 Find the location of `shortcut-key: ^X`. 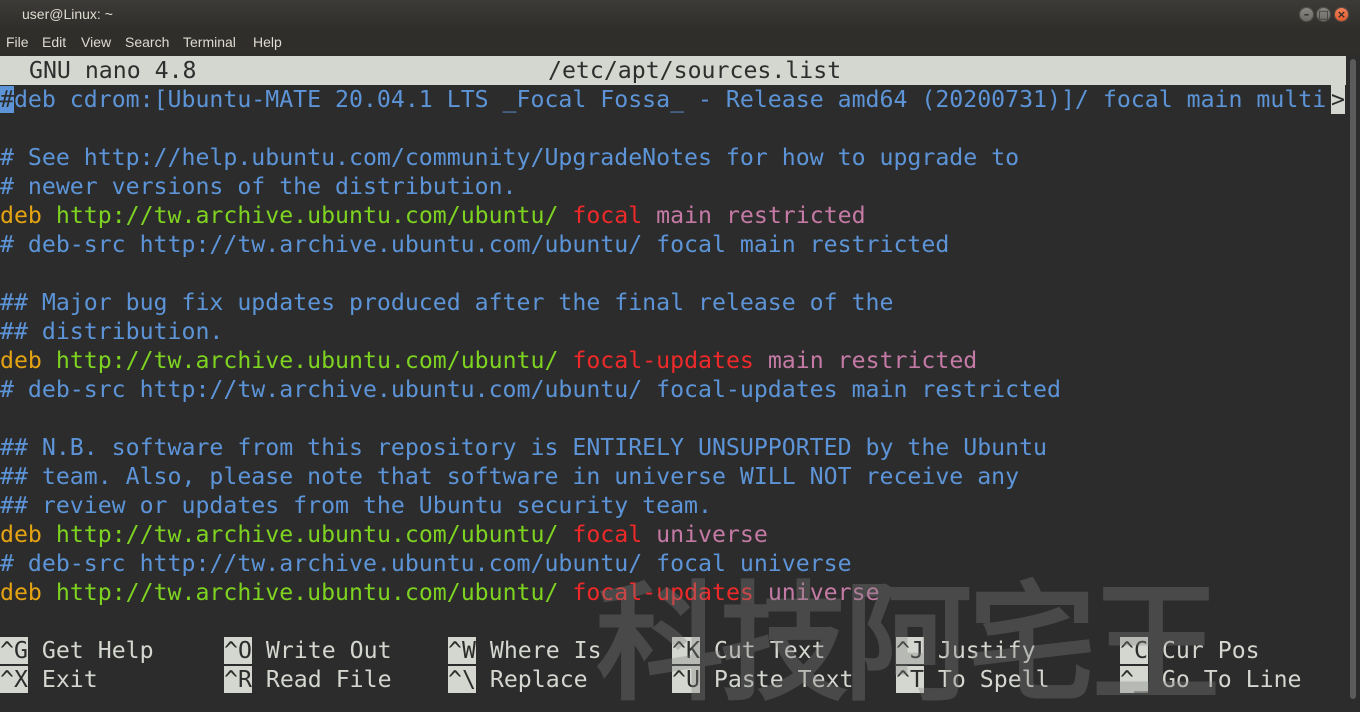

shortcut-key: ^X is located at coordinates (14, 679).